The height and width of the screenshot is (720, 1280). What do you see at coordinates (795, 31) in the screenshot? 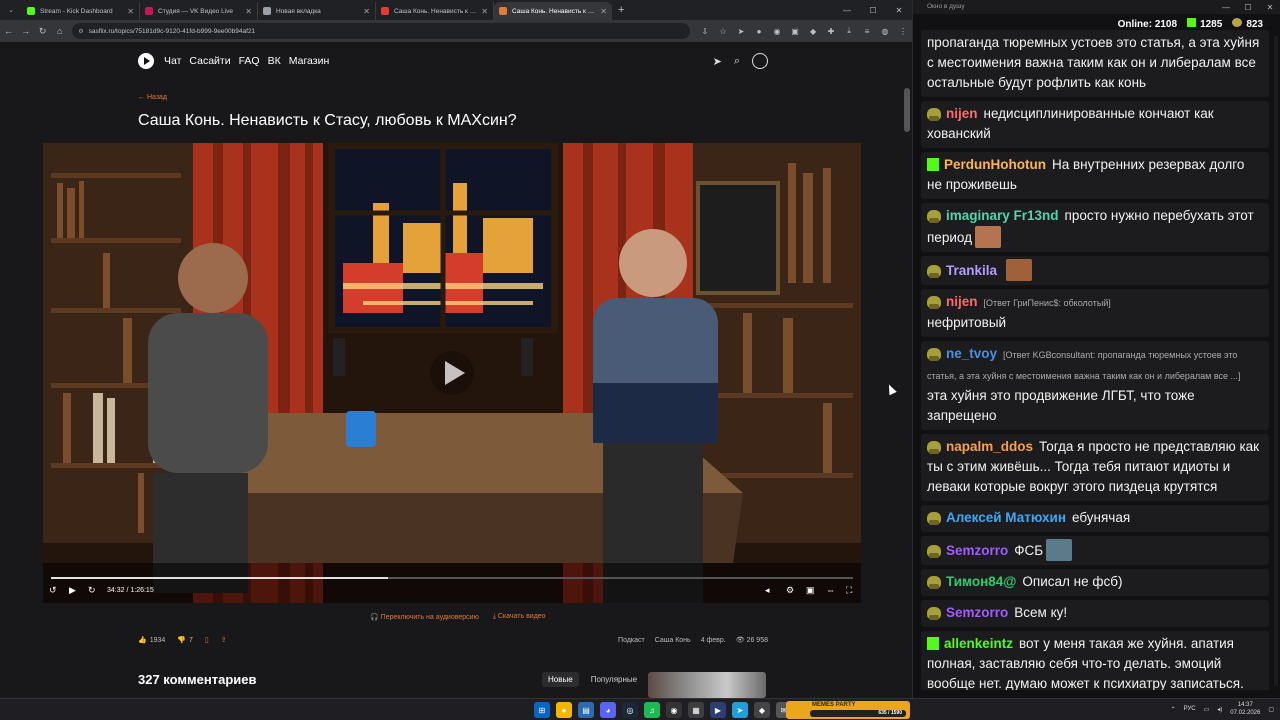
I see `extension-icon: ▣` at bounding box center [795, 31].